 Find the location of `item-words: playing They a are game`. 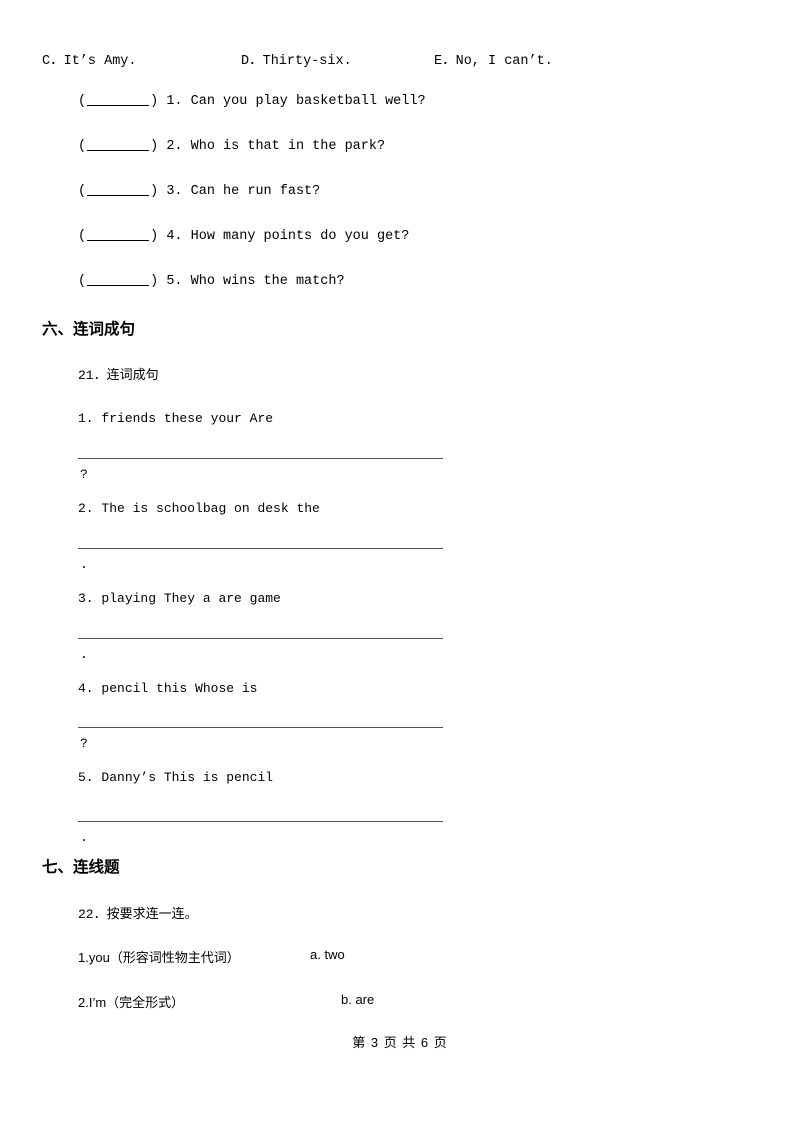

item-words: playing They a are game is located at coordinates (191, 598).